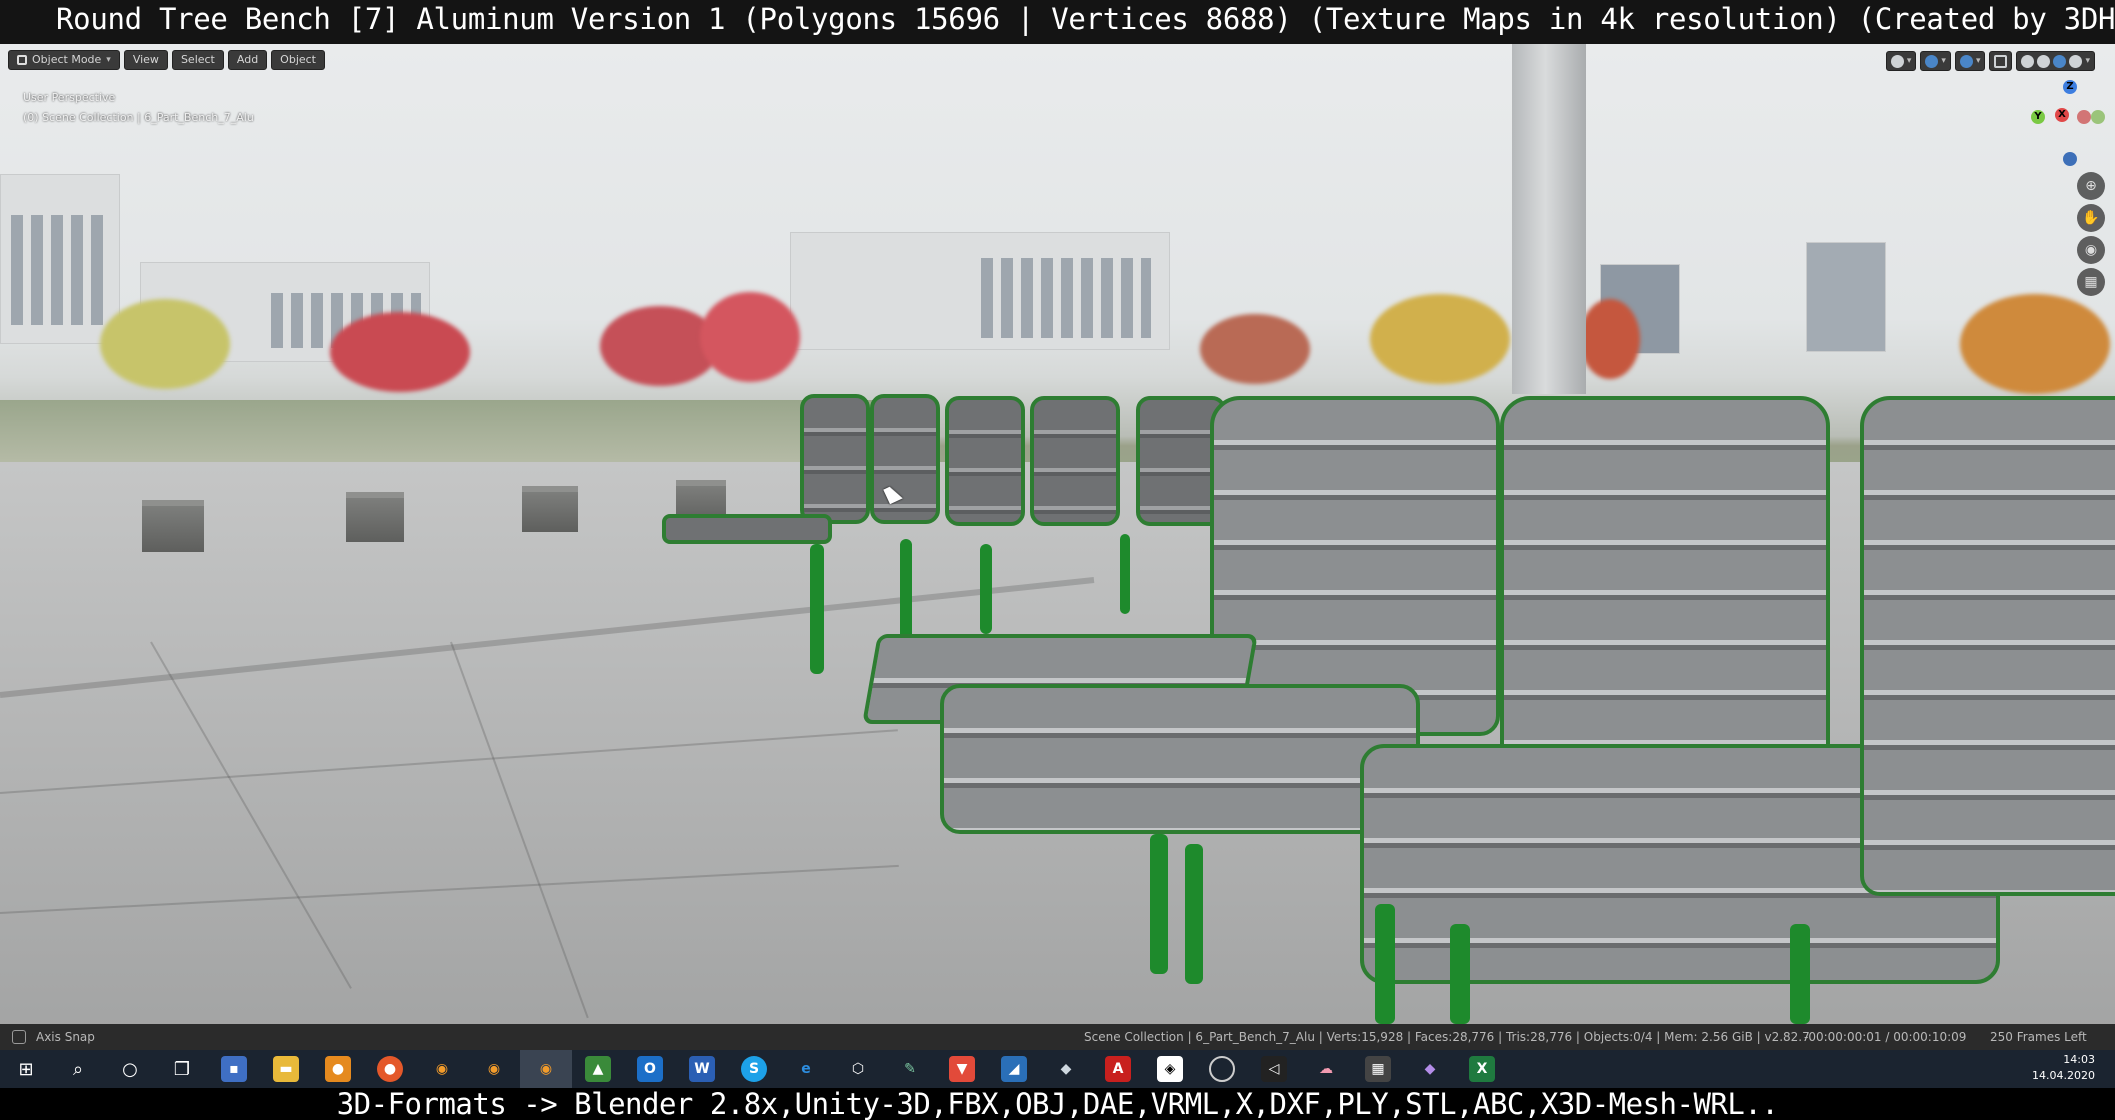 The height and width of the screenshot is (1120, 2115). I want to click on lawn, so click(450, 435).